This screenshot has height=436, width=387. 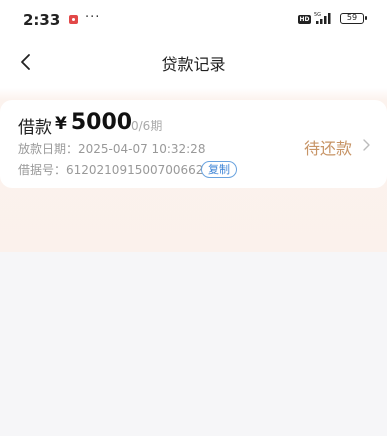 I want to click on nav-bar: 贷款记录, so click(x=193, y=62).